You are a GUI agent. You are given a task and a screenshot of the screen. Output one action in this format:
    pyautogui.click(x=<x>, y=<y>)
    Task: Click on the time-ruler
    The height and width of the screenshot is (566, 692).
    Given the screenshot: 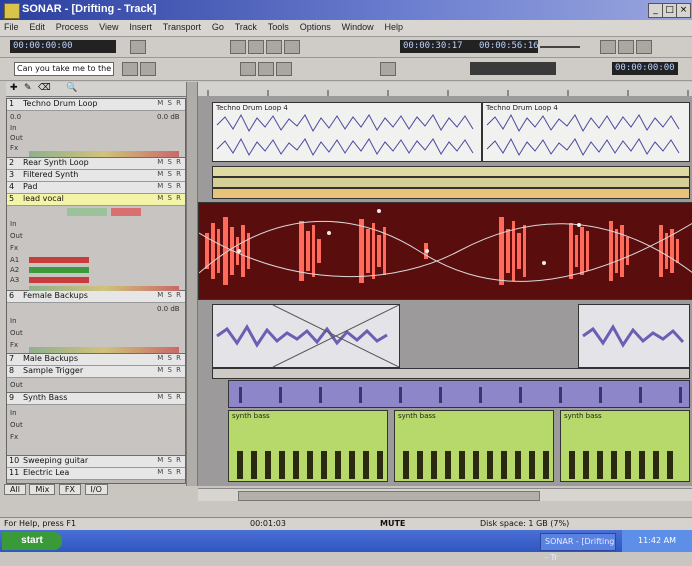 What is the action you would take?
    pyautogui.click(x=445, y=89)
    